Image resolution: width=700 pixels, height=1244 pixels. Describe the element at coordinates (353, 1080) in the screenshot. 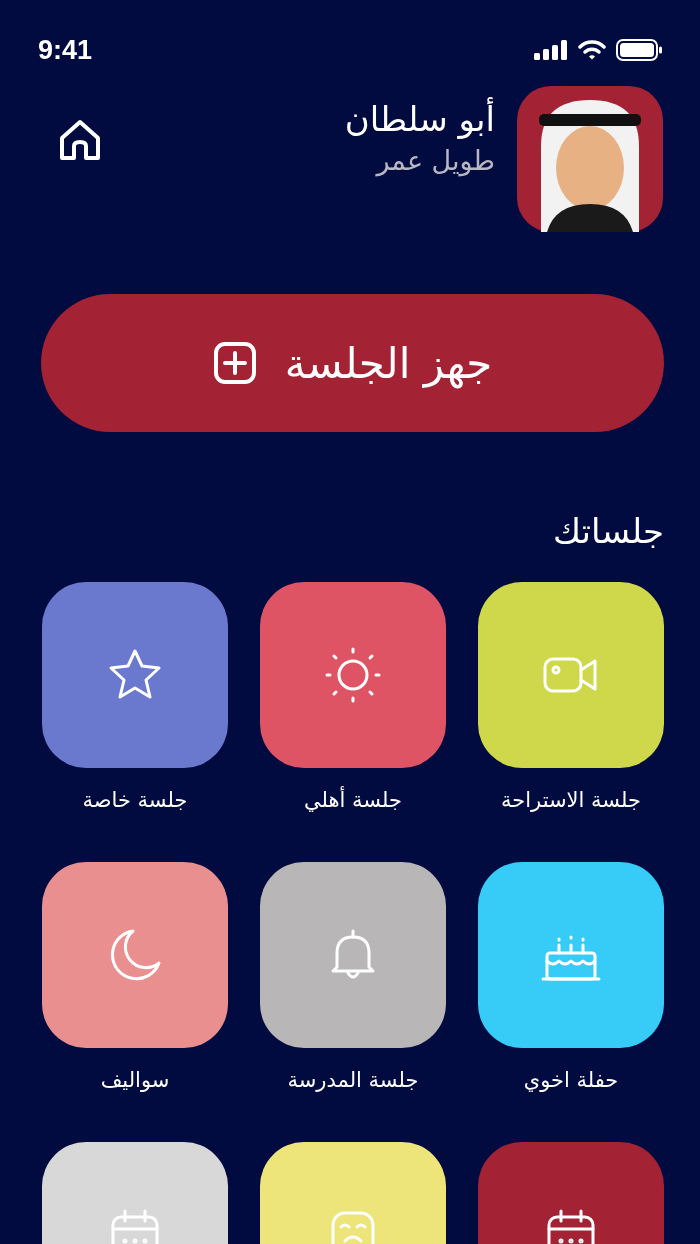

I see `session-label: جلسة المدرسة` at that location.